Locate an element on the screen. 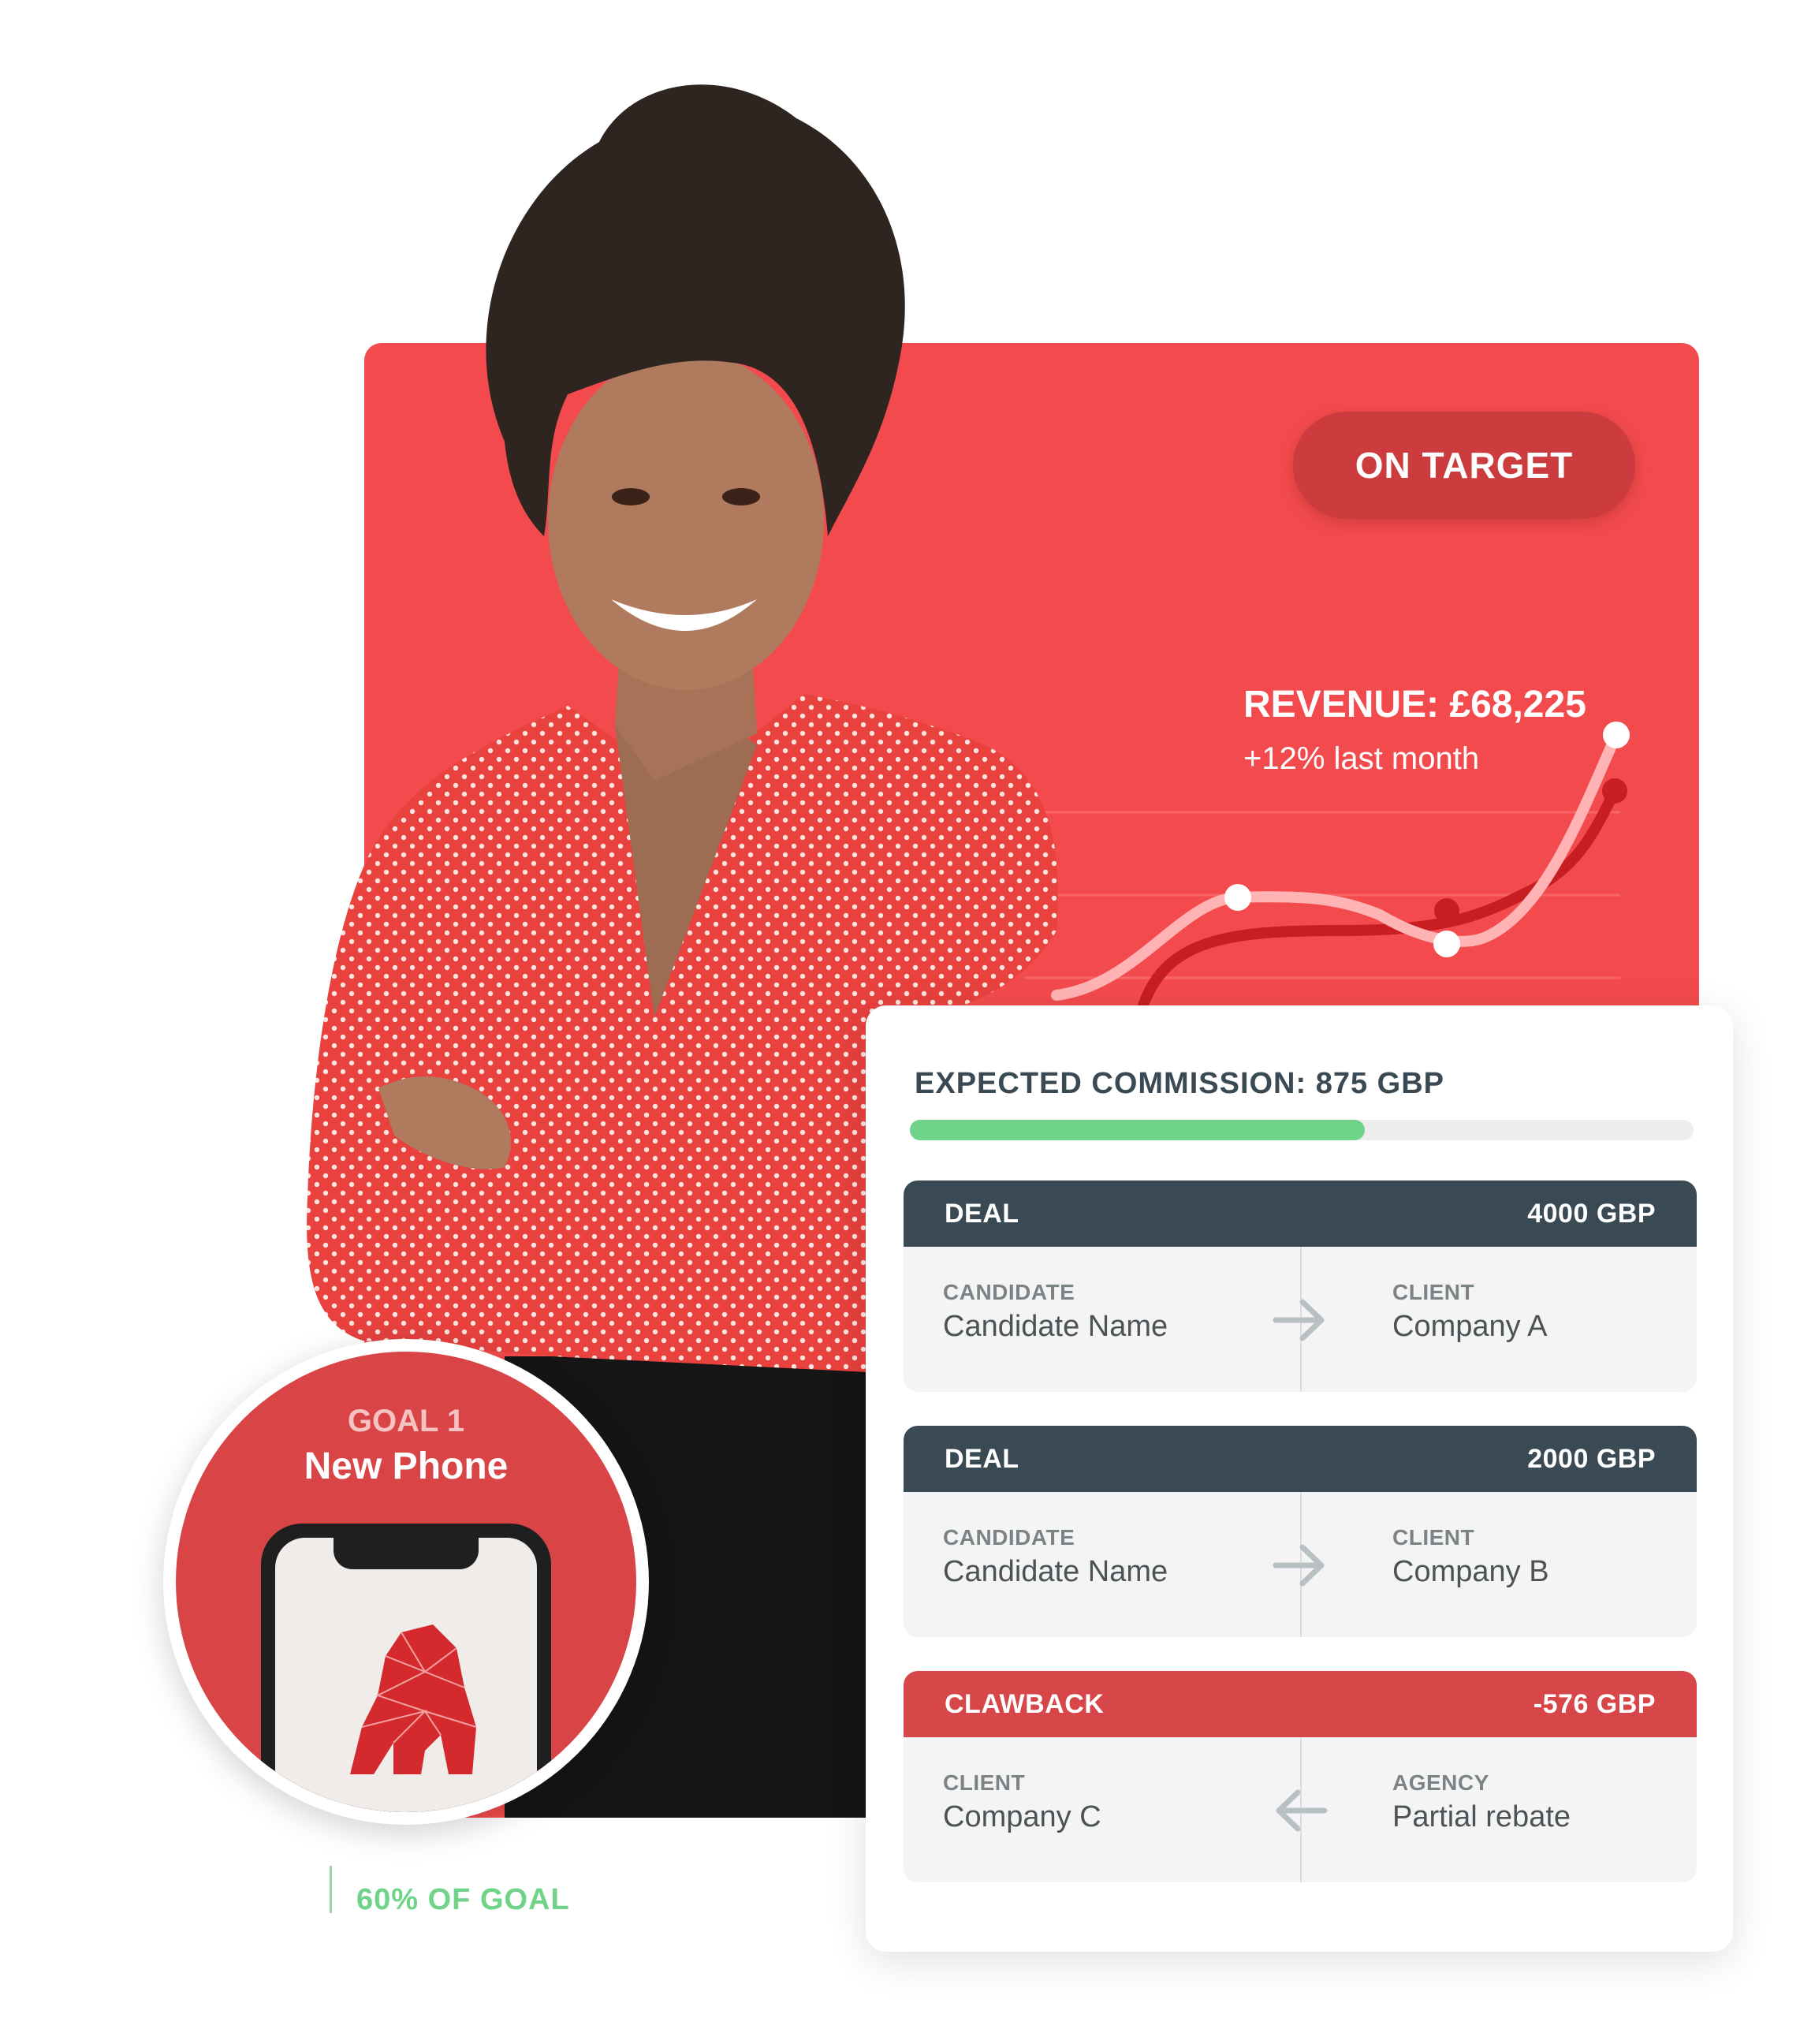 This screenshot has width=1800, height=2044. commission-title: EXPECTED COMMISSION: 875 GBP is located at coordinates (1180, 1083).